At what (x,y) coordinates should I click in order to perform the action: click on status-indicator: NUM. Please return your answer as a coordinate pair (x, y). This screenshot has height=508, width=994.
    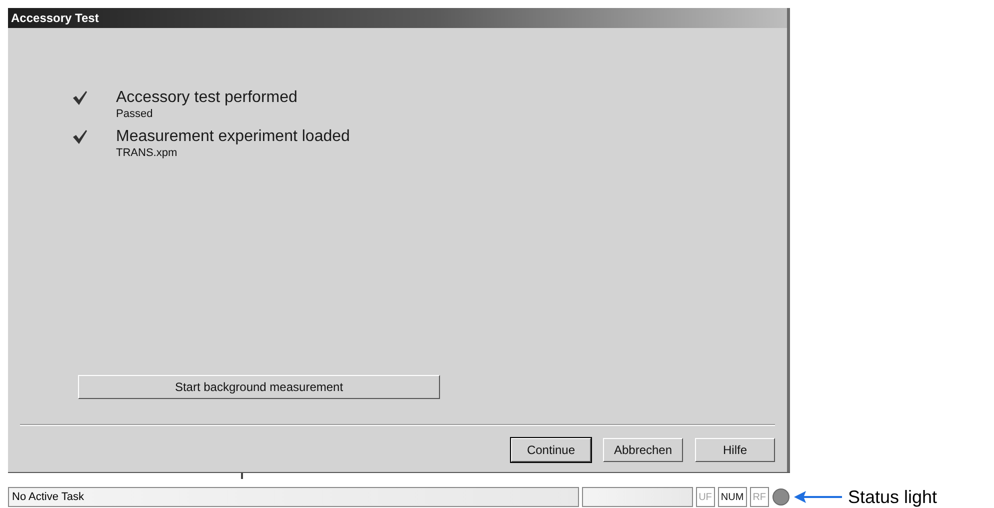
    Looking at the image, I should click on (732, 497).